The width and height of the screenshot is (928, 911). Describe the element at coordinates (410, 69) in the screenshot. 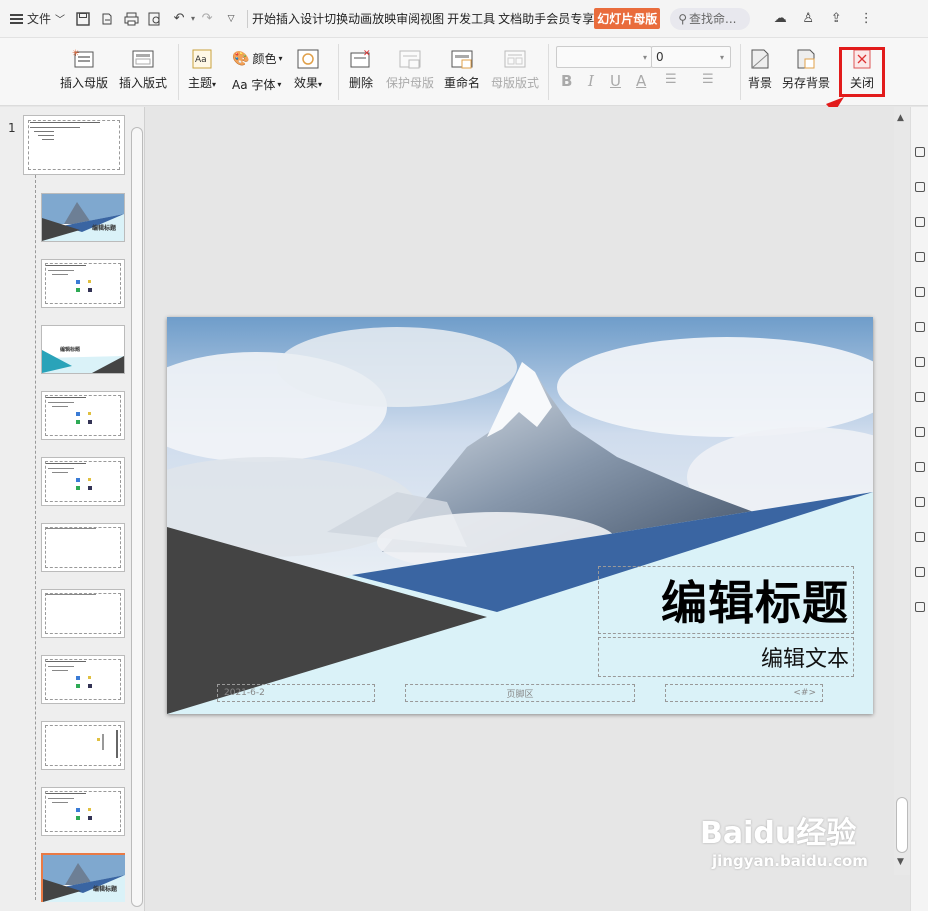

I see `protect-master-button: 保护母版` at that location.